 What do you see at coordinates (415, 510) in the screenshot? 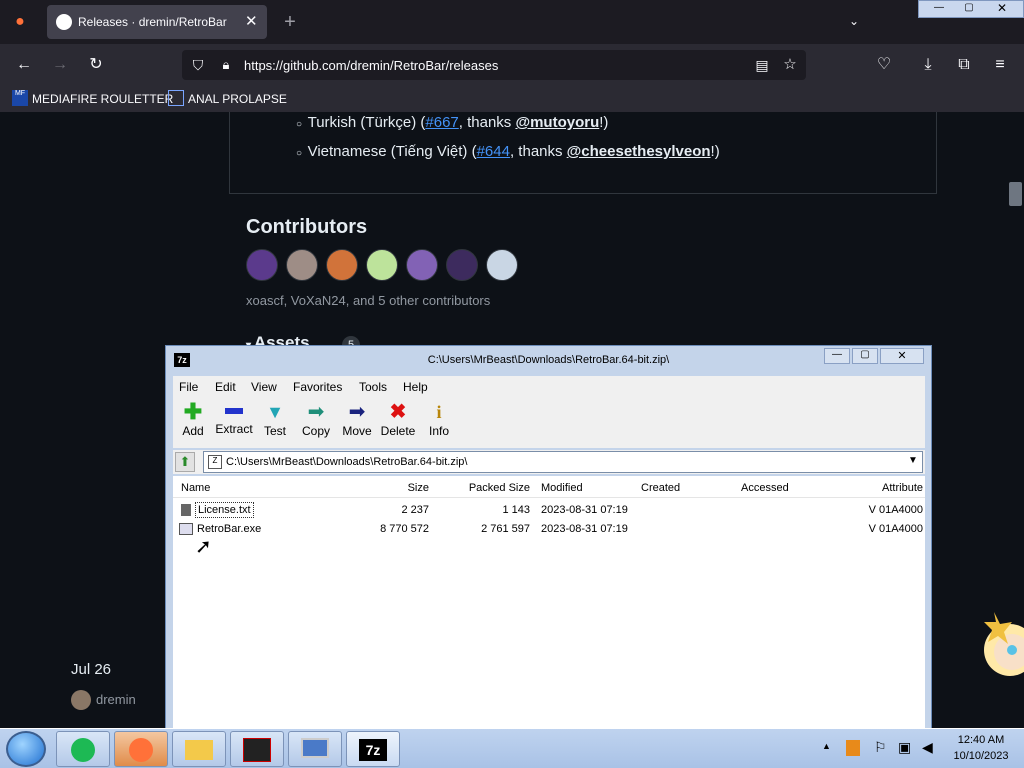
I see `file-size: 2 237` at bounding box center [415, 510].